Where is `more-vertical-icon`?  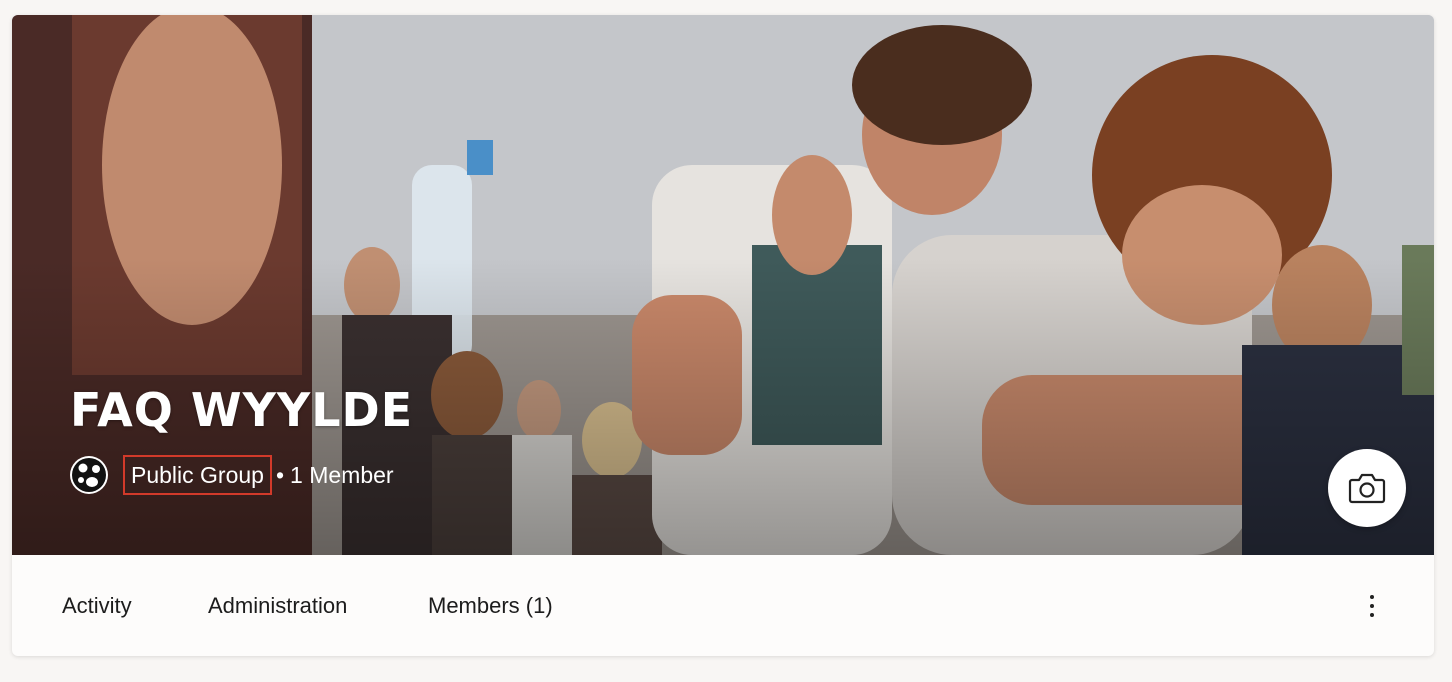
more-vertical-icon is located at coordinates (1372, 597).